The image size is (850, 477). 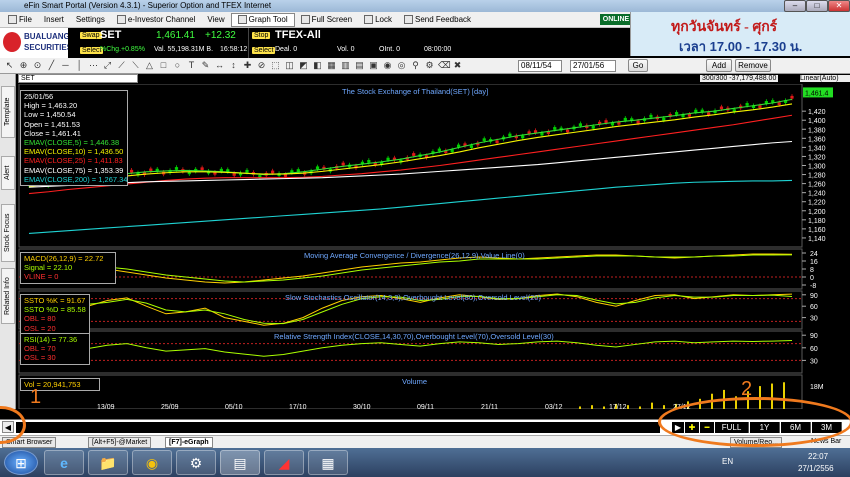 I want to click on tab-market: [Alt+F5]-@Market, so click(x=120, y=442).